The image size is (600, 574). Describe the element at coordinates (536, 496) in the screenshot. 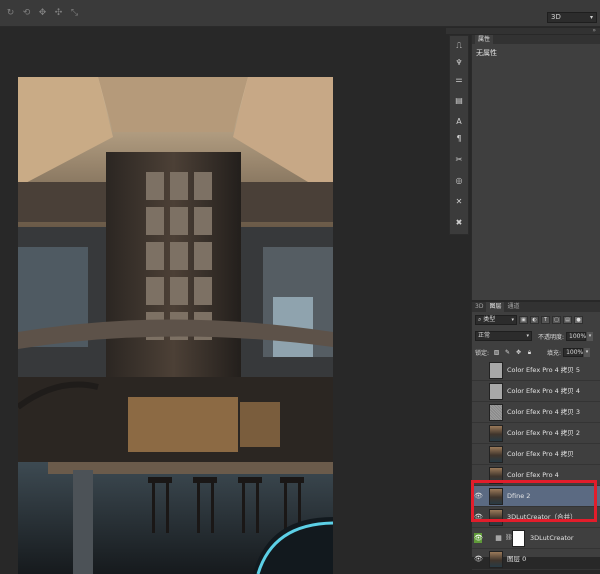

I see `layer-row-selected: 👁︎ Dfine 2` at that location.